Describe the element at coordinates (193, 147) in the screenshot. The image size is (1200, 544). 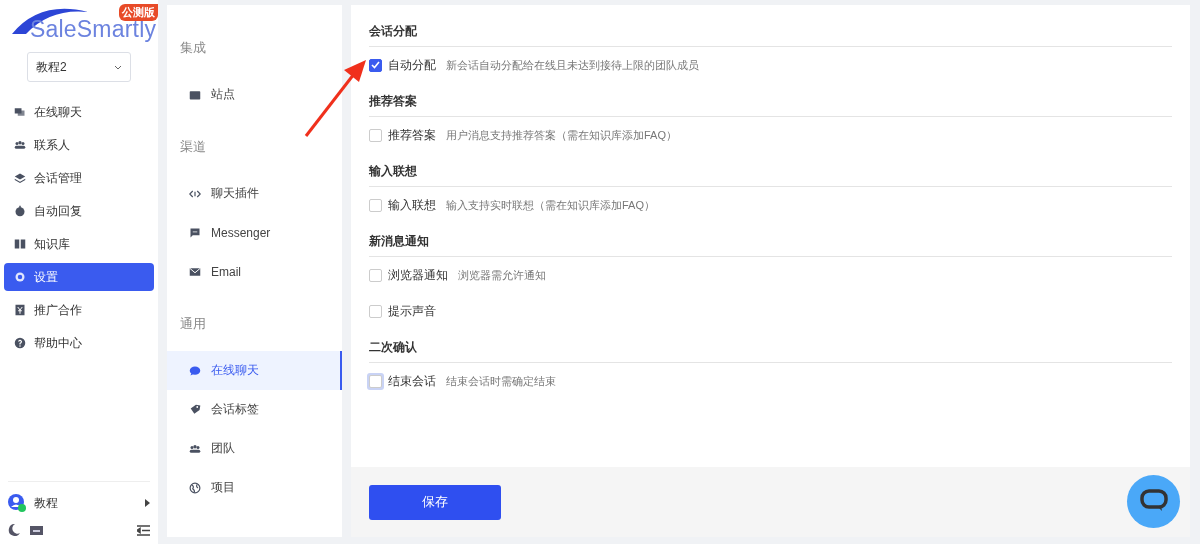
I see `group-title: 渠道` at that location.